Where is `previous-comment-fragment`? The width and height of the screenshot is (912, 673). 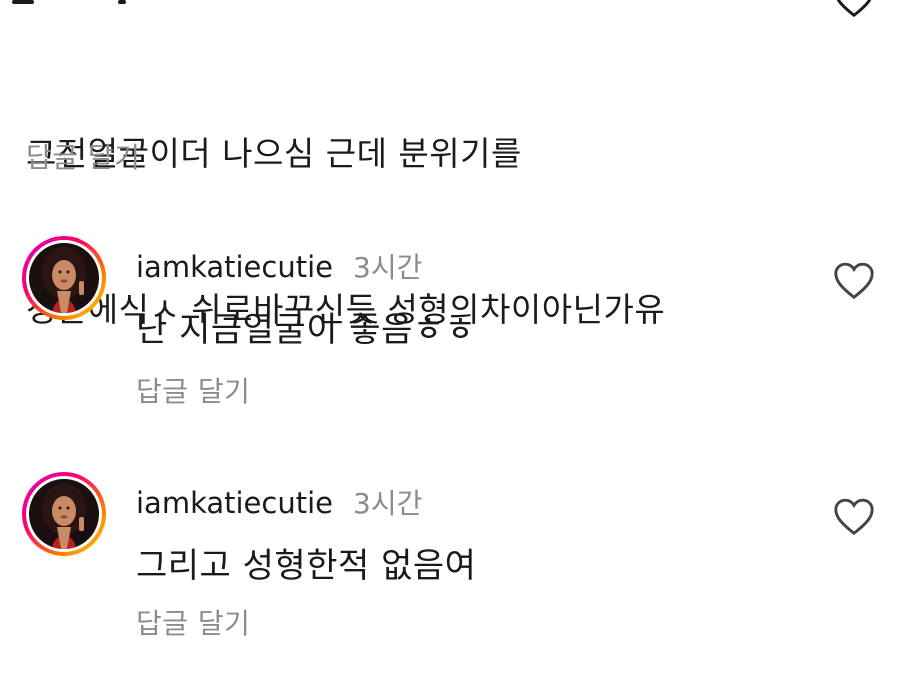
previous-comment-fragment is located at coordinates (456, 4).